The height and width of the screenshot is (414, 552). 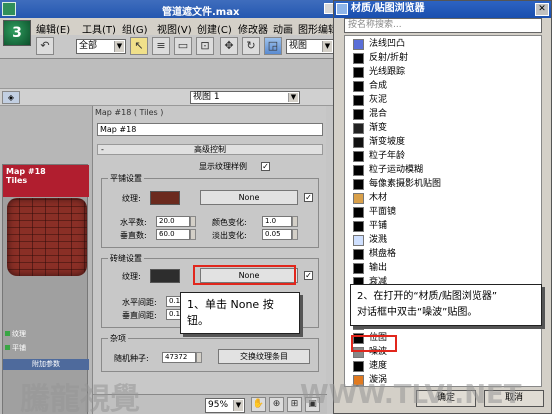 I want to click on pan-button: ✋, so click(x=258, y=404).